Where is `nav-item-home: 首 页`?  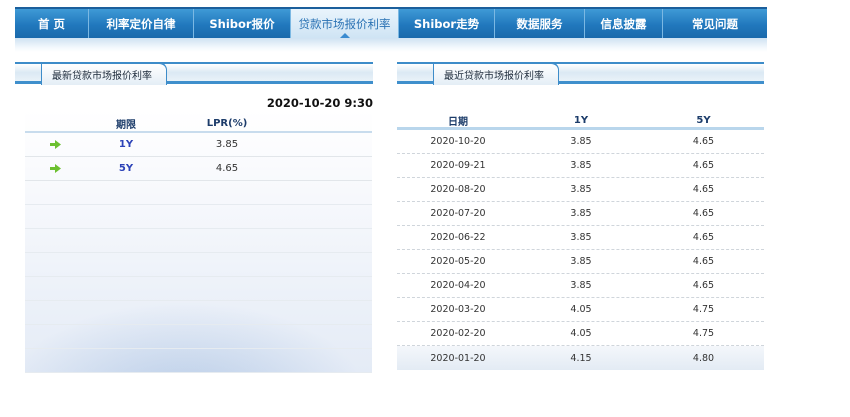 nav-item-home: 首 页 is located at coordinates (52, 23).